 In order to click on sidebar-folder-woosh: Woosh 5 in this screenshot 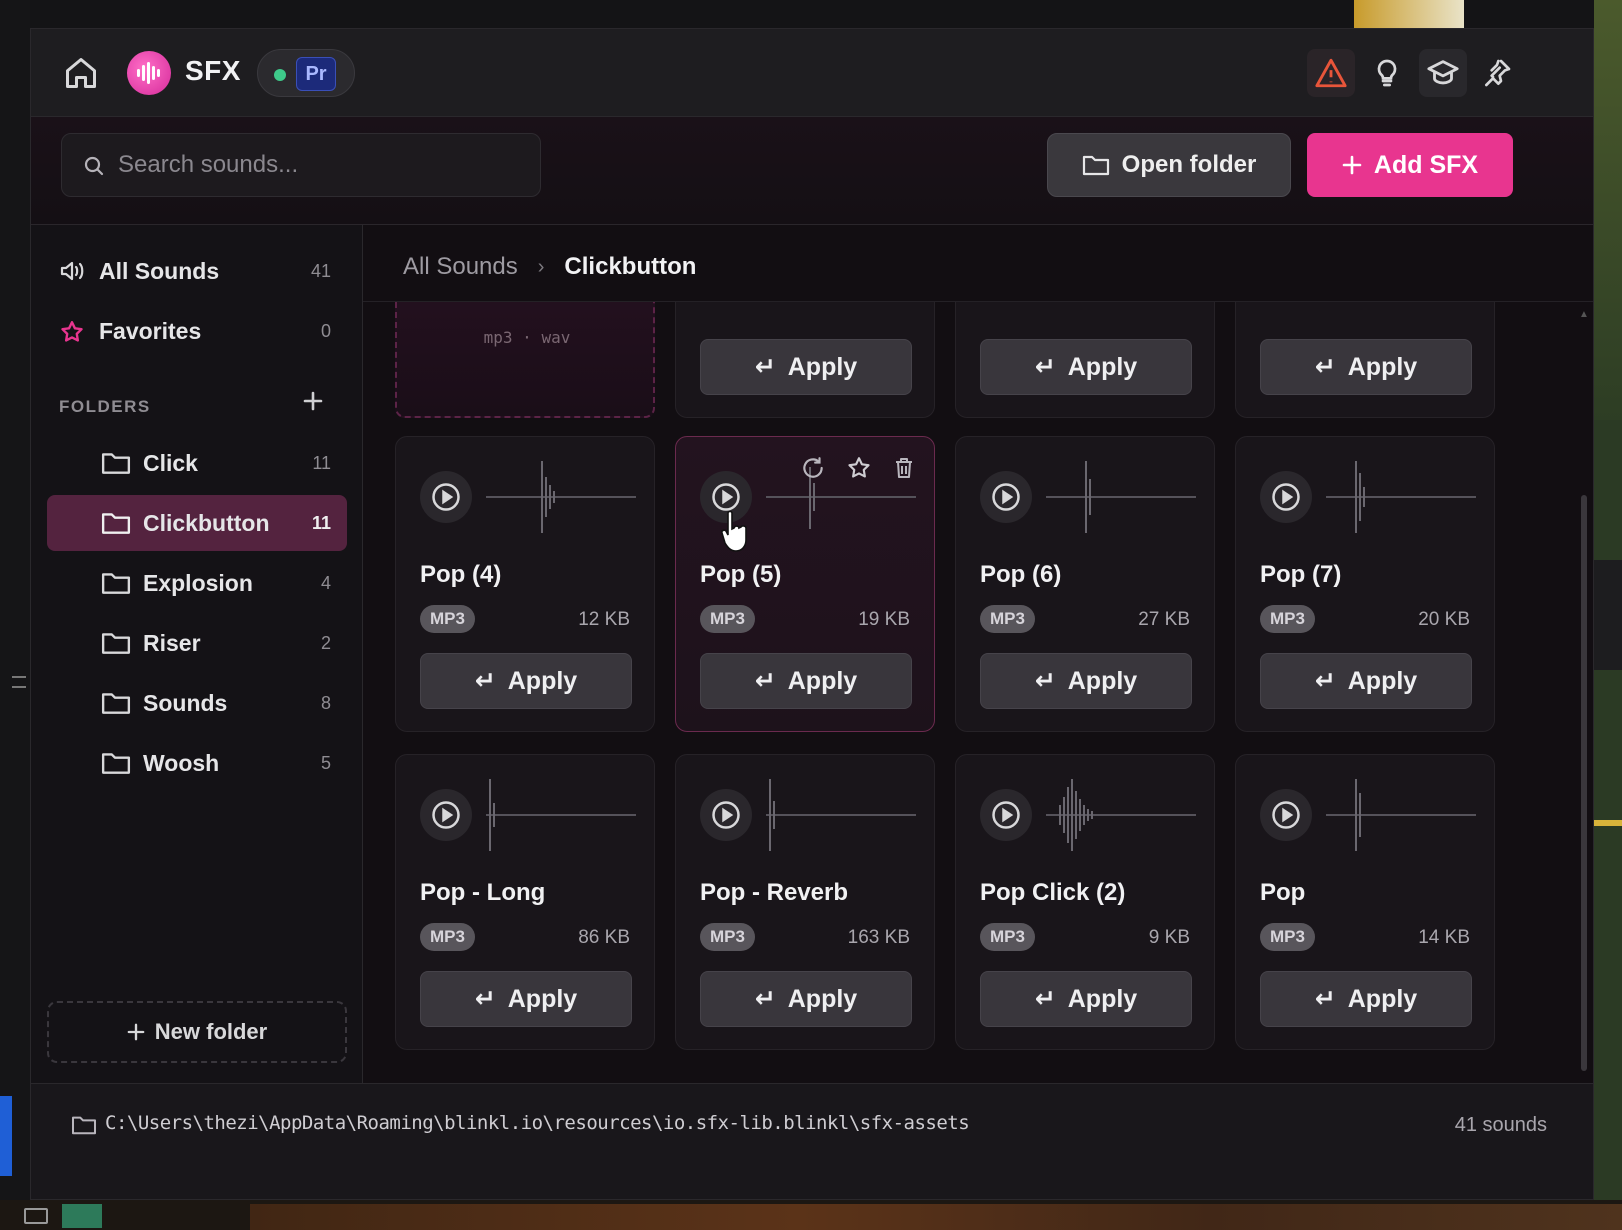, I will do `click(197, 763)`.